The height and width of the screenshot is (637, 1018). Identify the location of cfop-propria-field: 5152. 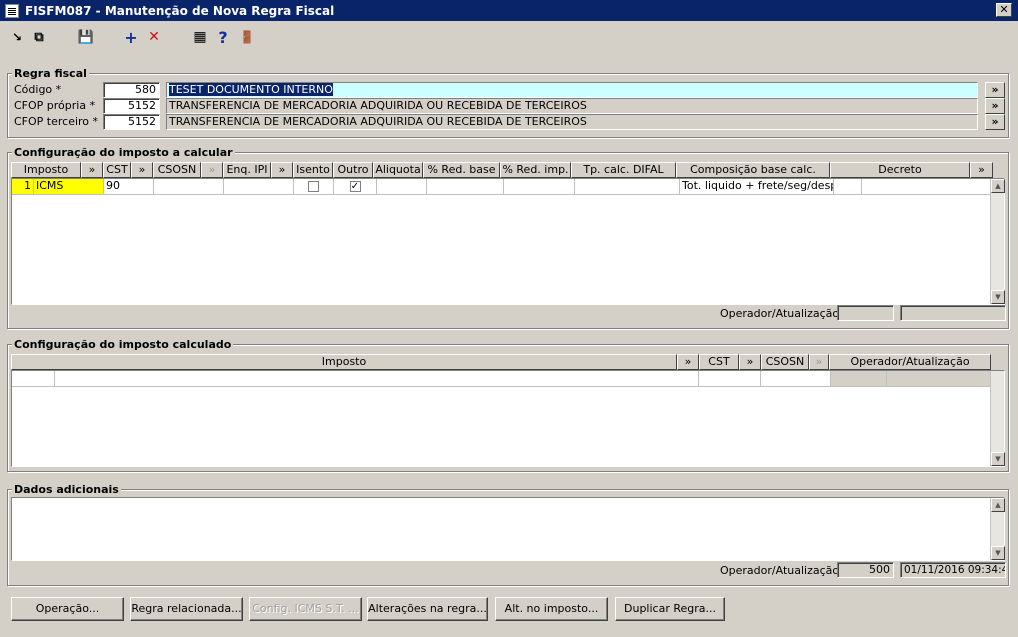
(131, 106).